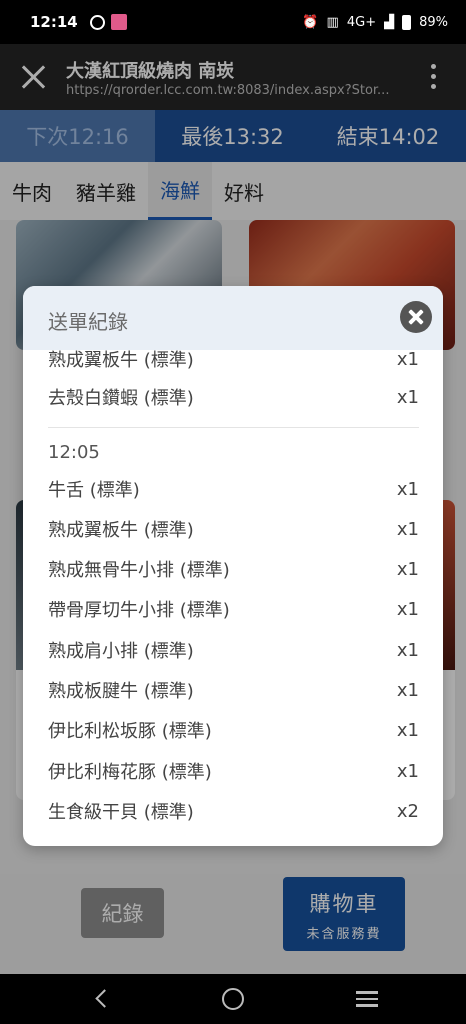 This screenshot has width=466, height=1024. What do you see at coordinates (233, 730) in the screenshot?
I see `list-item: 伊比利松坂豚 (標準) x1` at bounding box center [233, 730].